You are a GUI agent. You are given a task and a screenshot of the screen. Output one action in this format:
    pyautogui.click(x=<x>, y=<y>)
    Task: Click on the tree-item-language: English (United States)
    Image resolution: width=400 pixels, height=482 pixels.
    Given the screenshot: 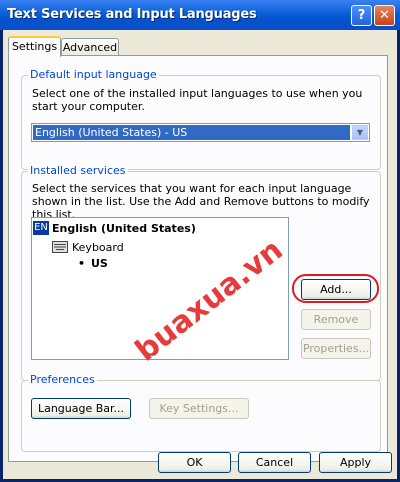 What is the action you would take?
    pyautogui.click(x=124, y=228)
    